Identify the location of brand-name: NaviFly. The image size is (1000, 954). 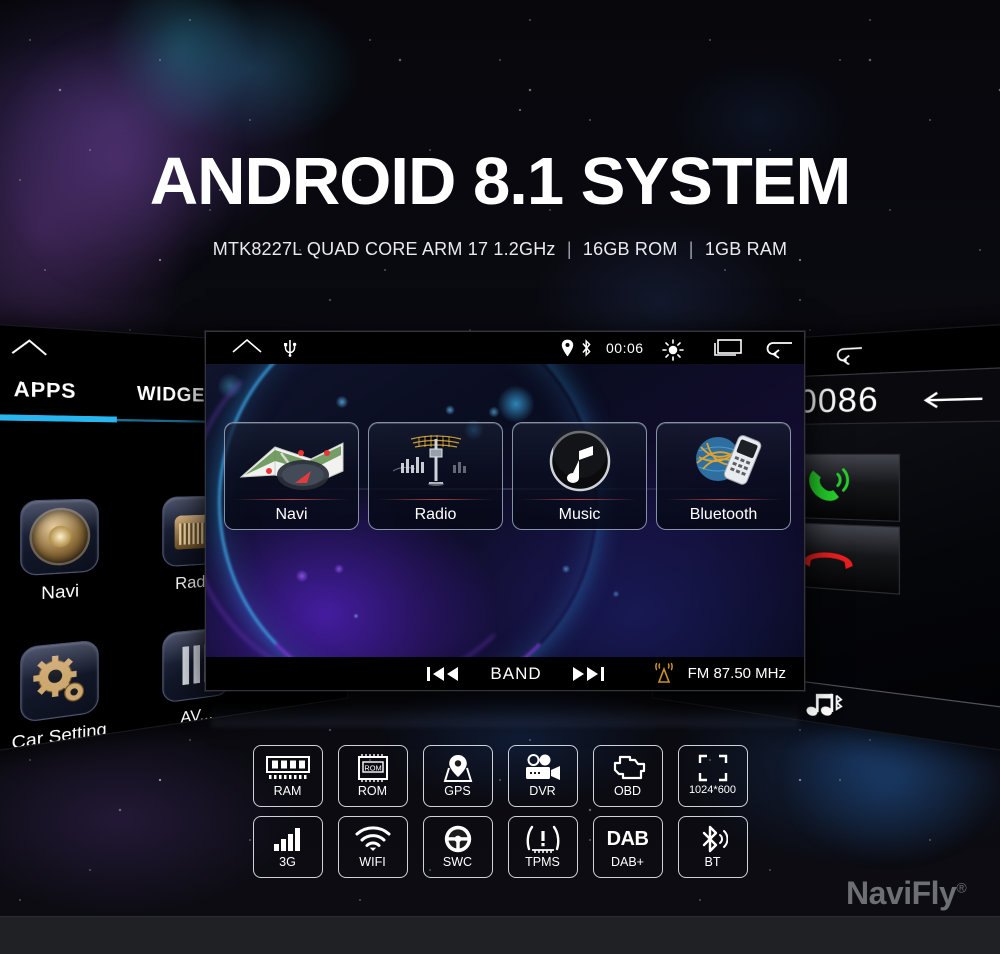
(901, 893).